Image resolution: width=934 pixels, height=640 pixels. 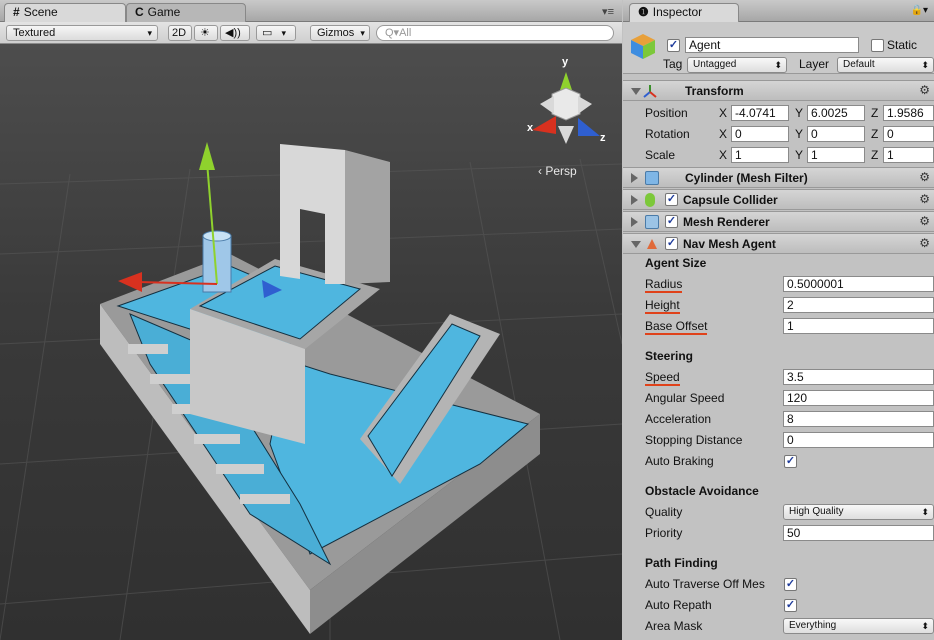 I want to click on lighting-toggle-icon: ☀, so click(x=206, y=33).